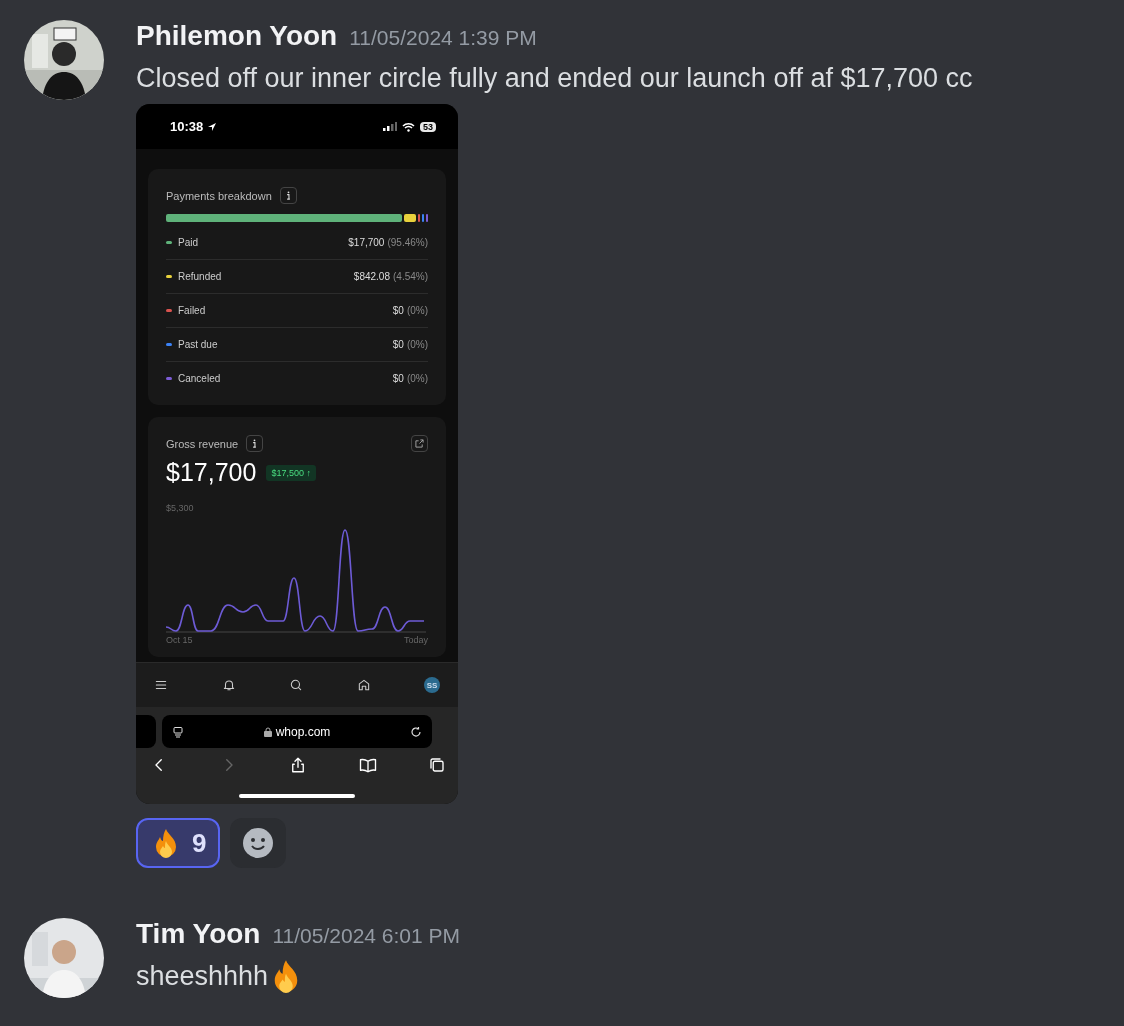 The image size is (1124, 1026). Describe the element at coordinates (219, 195) in the screenshot. I see `card-title: Payments breakdown` at that location.